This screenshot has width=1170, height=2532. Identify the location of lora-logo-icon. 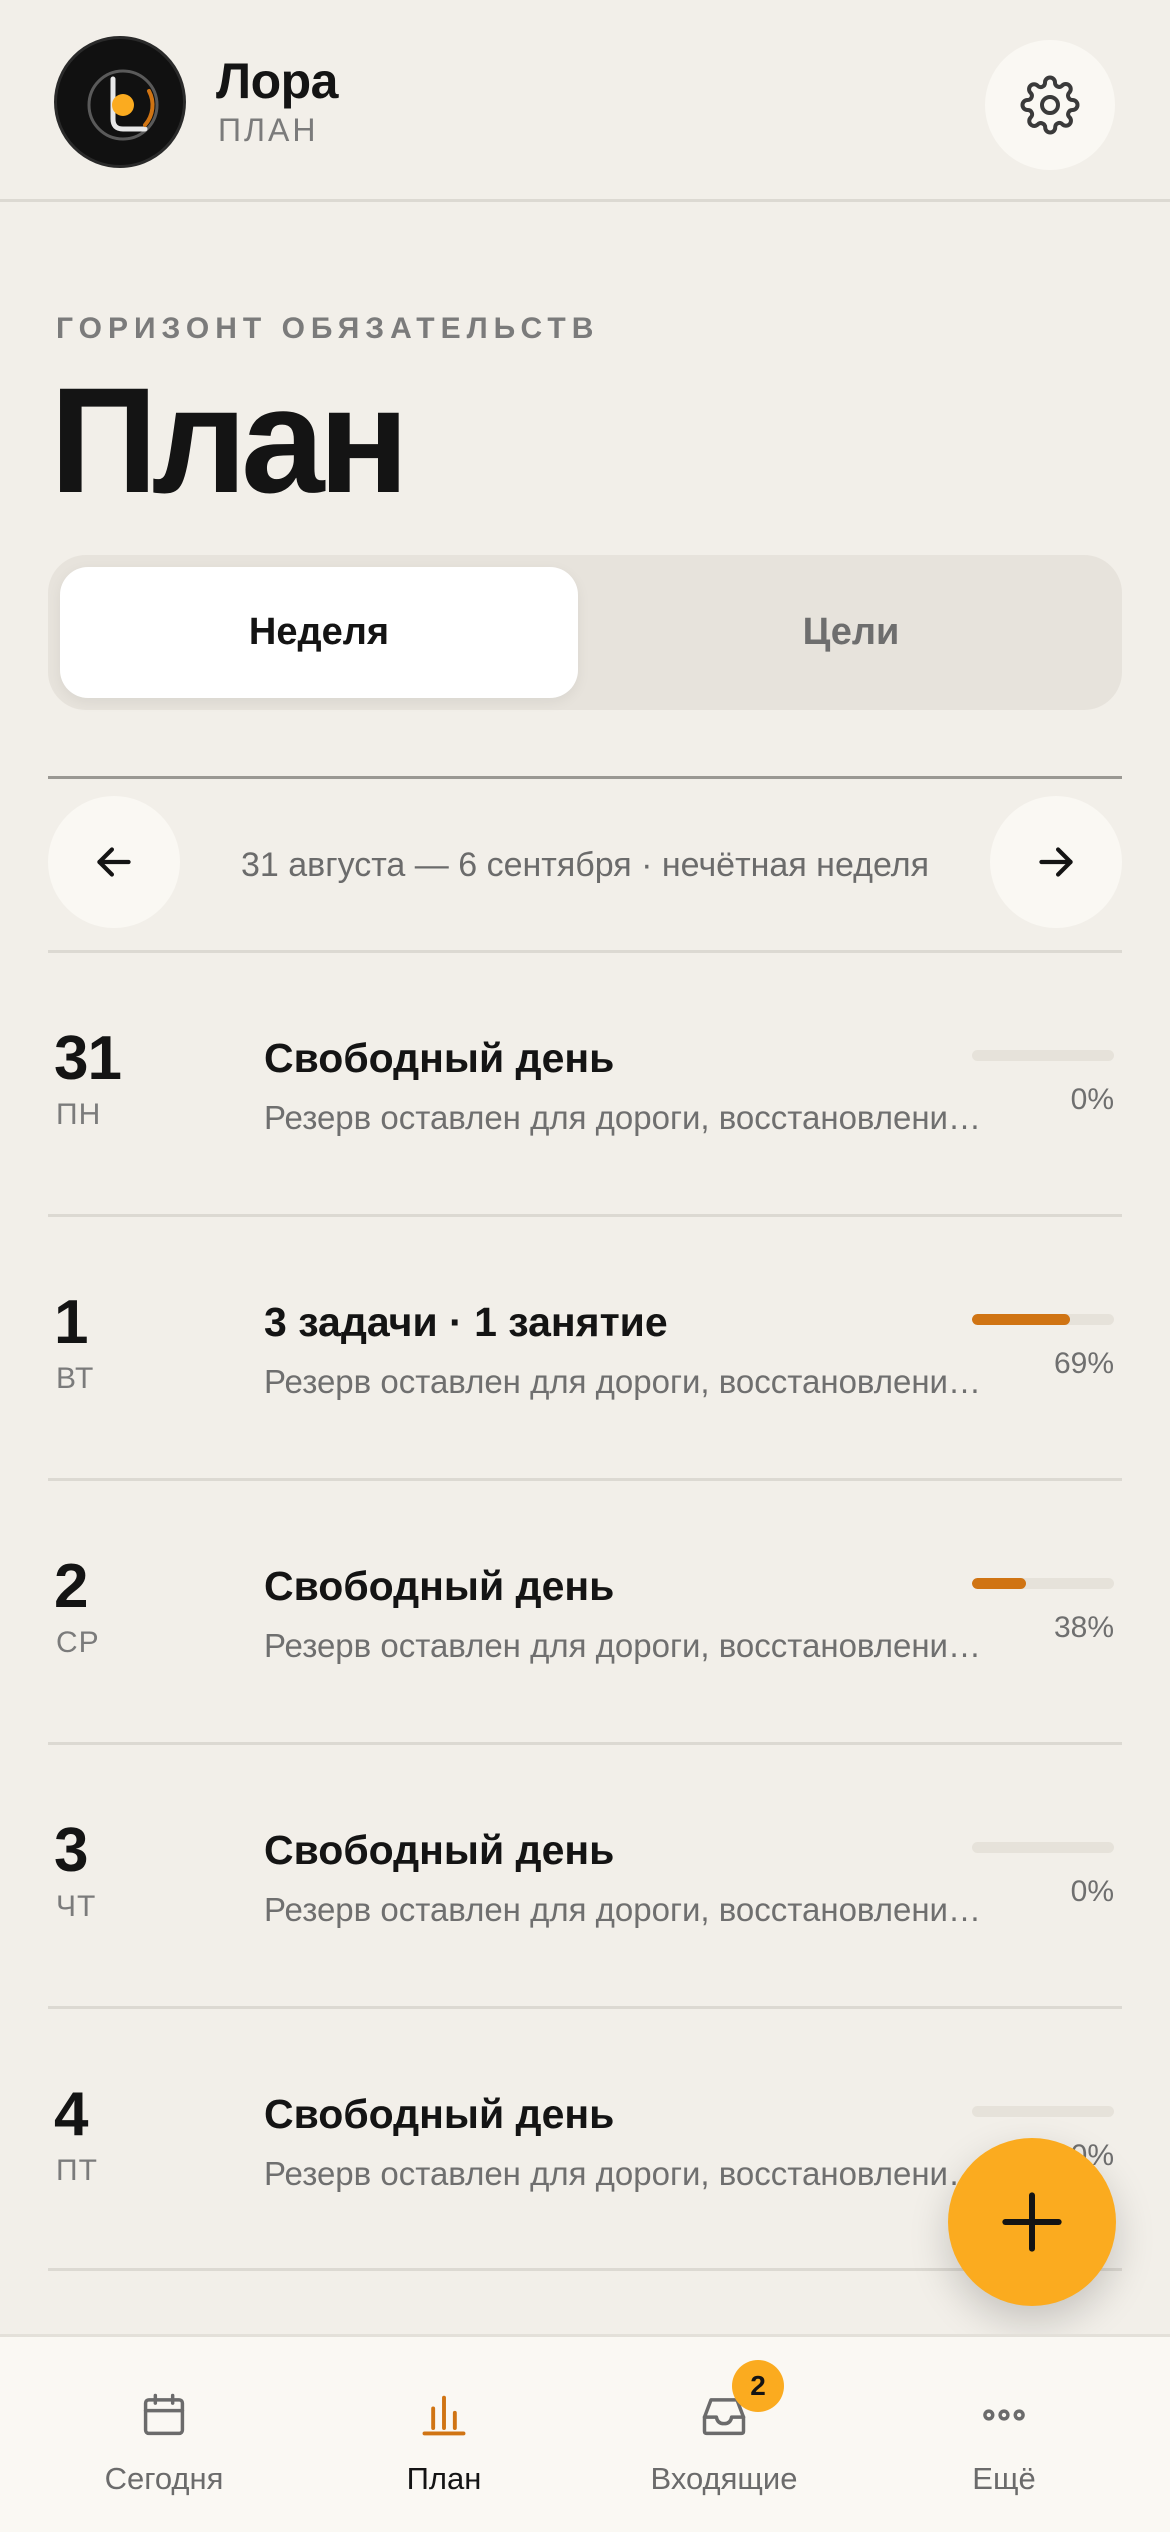
(120, 102).